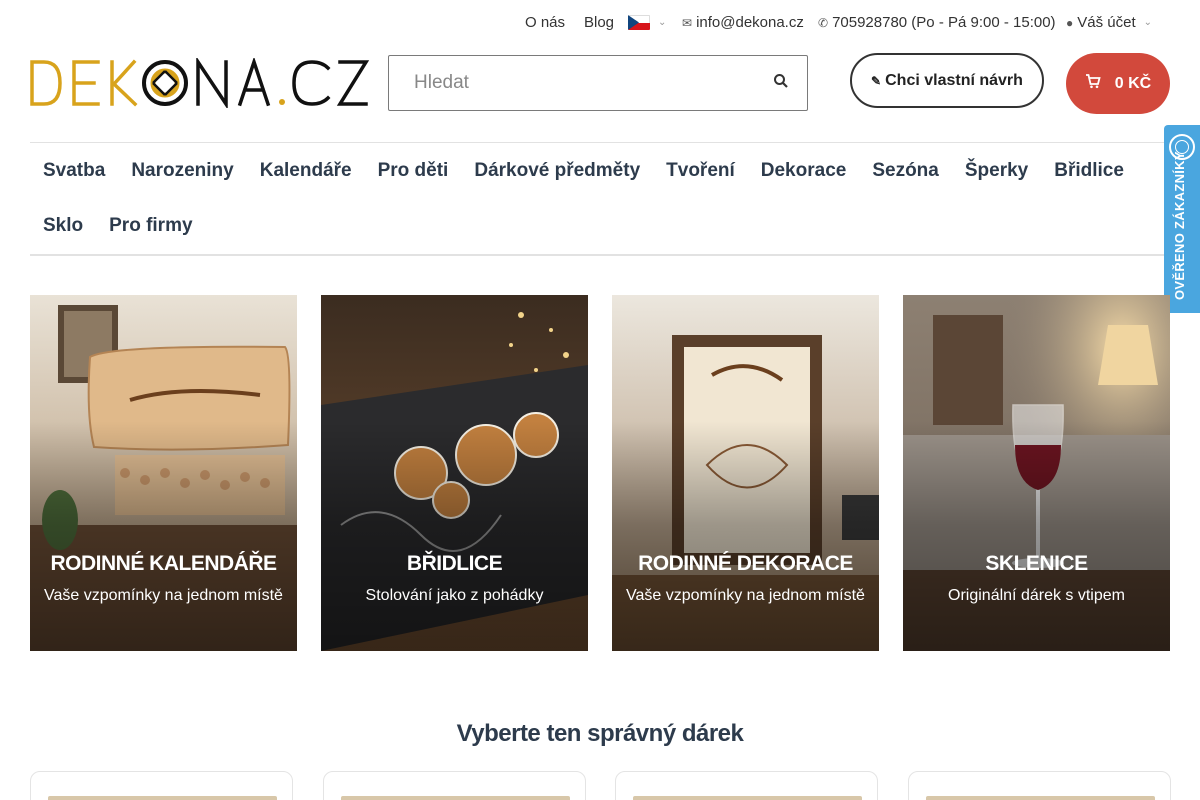  I want to click on blog-label: Blog, so click(599, 22).